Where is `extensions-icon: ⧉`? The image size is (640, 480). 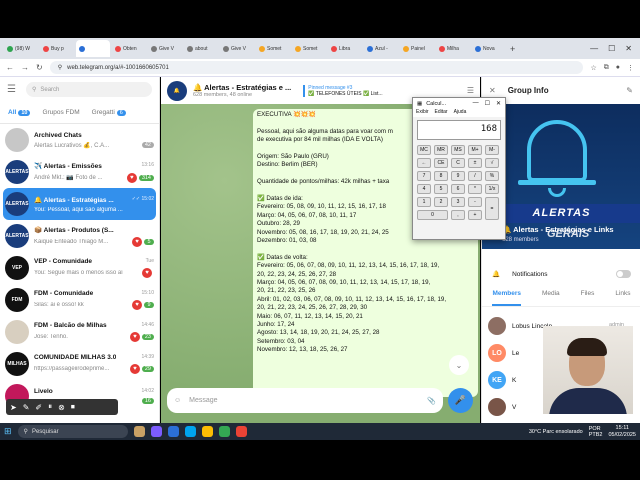 extensions-icon: ⧉ is located at coordinates (606, 68).